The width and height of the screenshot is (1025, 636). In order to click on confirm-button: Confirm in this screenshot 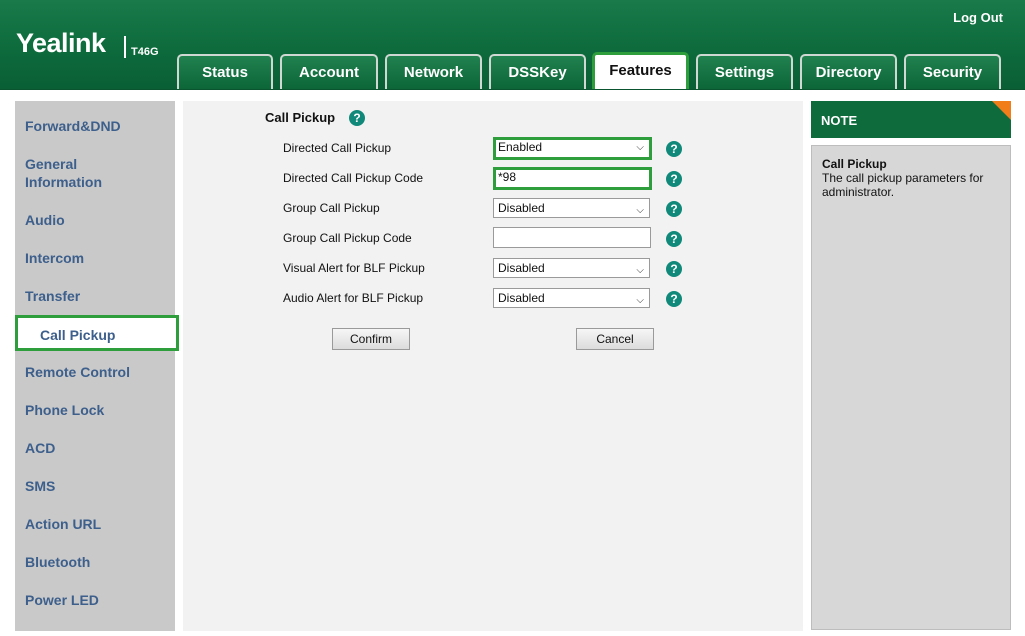, I will do `click(371, 339)`.